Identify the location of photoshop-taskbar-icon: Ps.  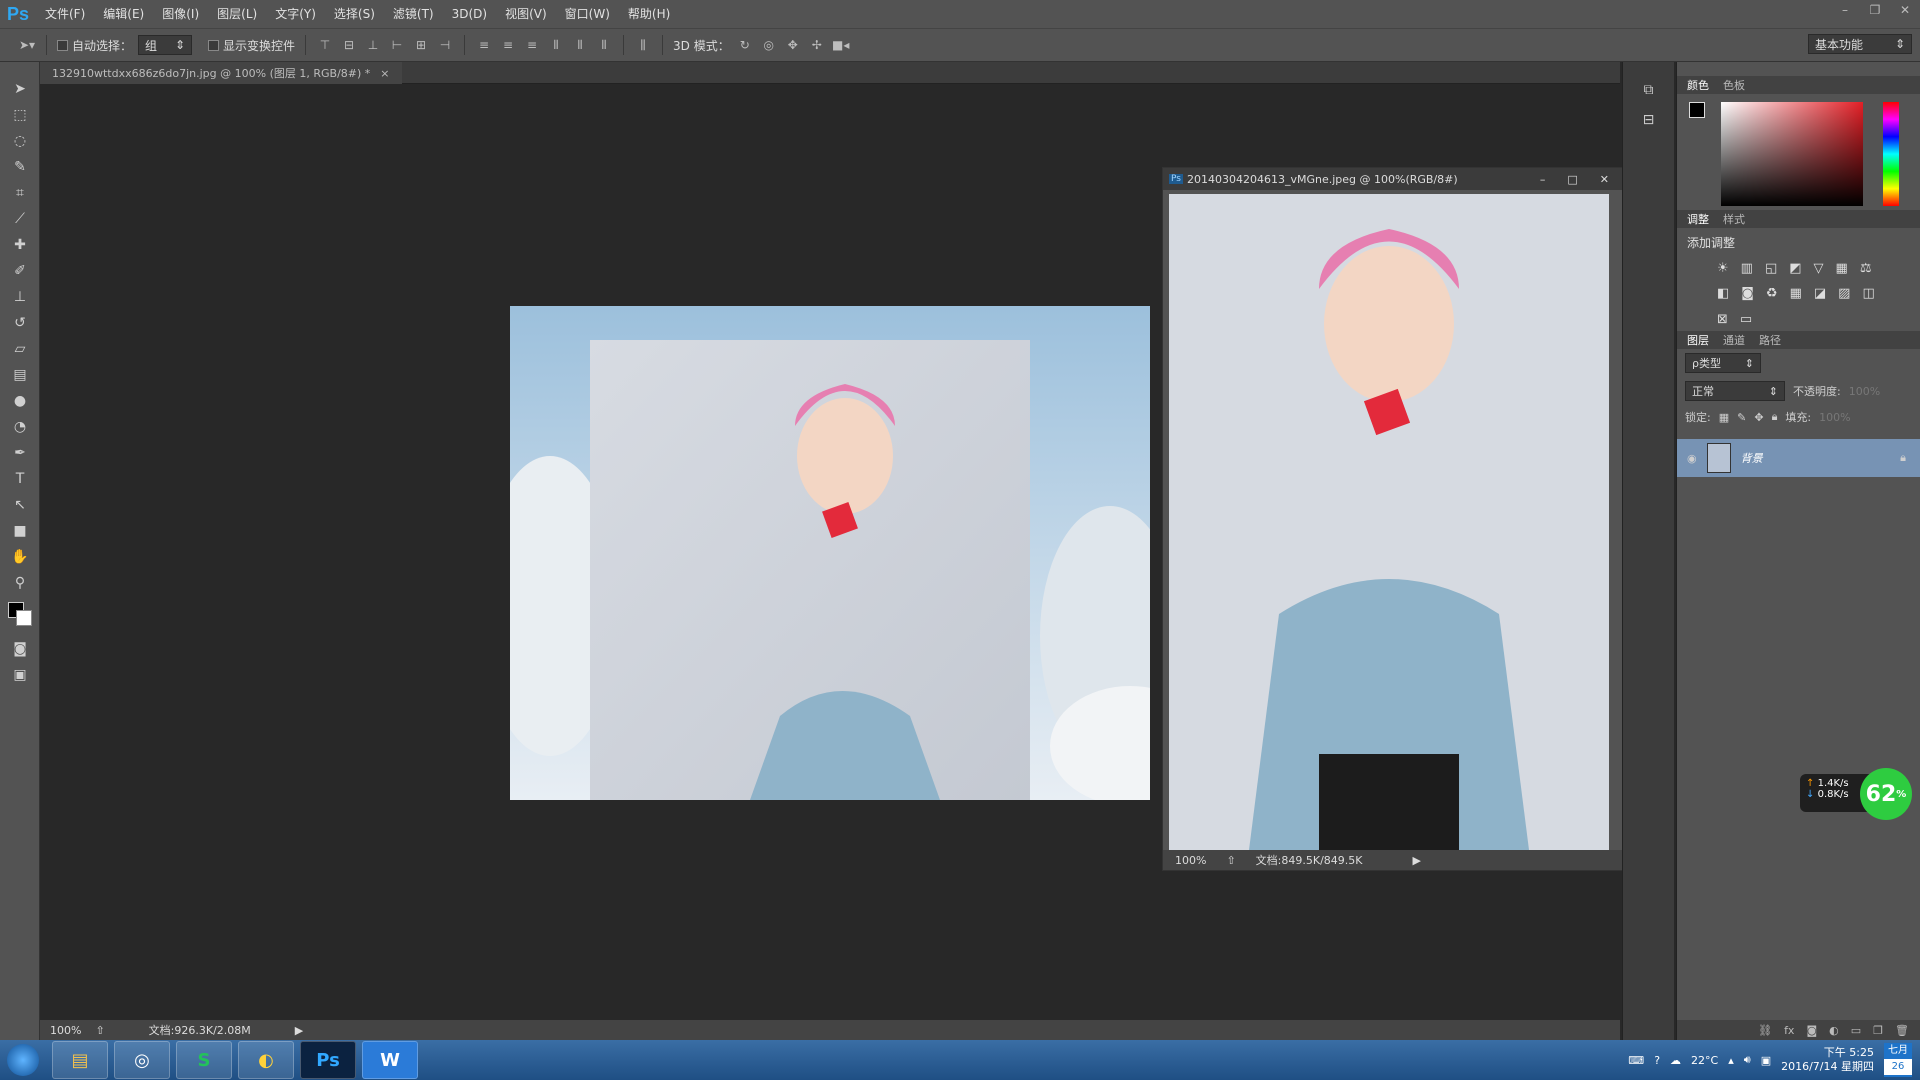
(328, 1060).